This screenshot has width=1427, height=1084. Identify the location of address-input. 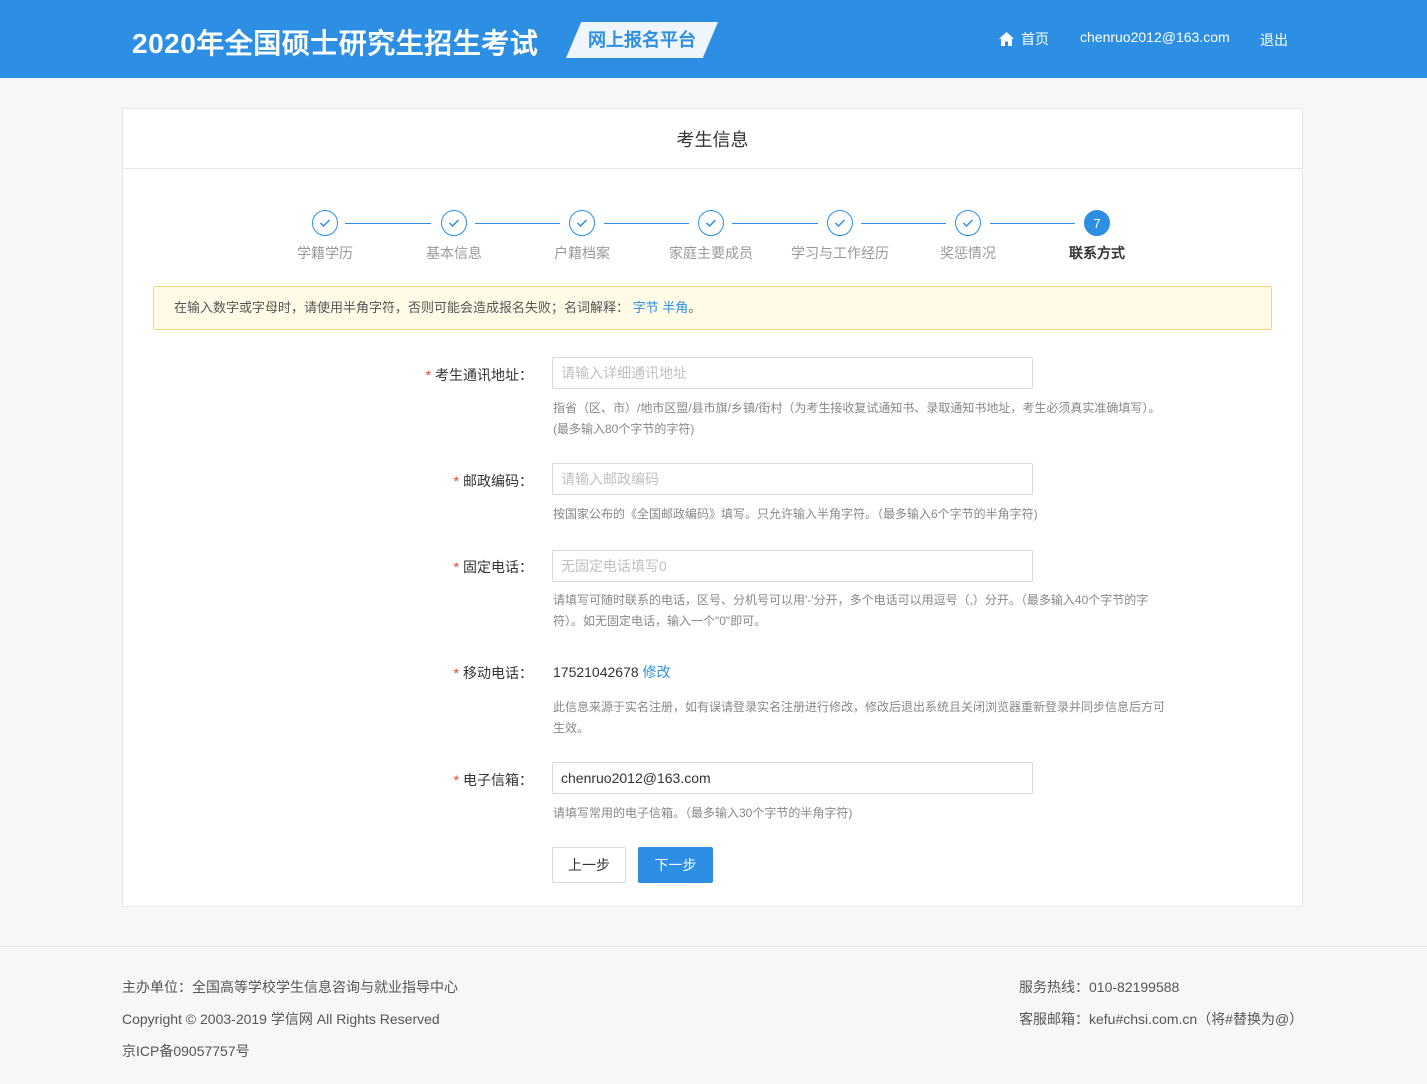
(792, 373).